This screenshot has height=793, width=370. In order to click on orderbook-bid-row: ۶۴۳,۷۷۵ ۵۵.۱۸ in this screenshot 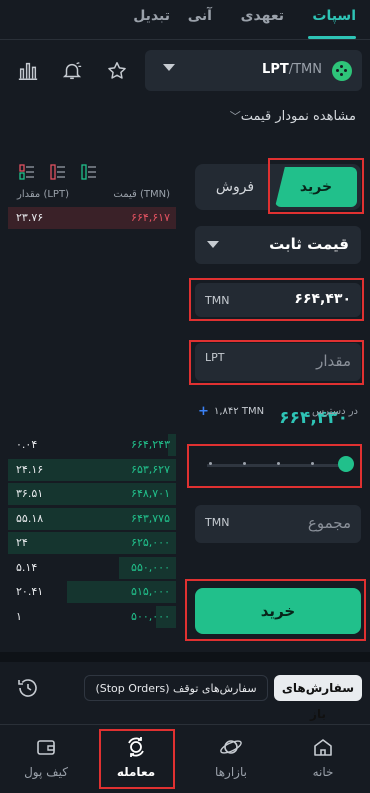, I will do `click(92, 518)`.